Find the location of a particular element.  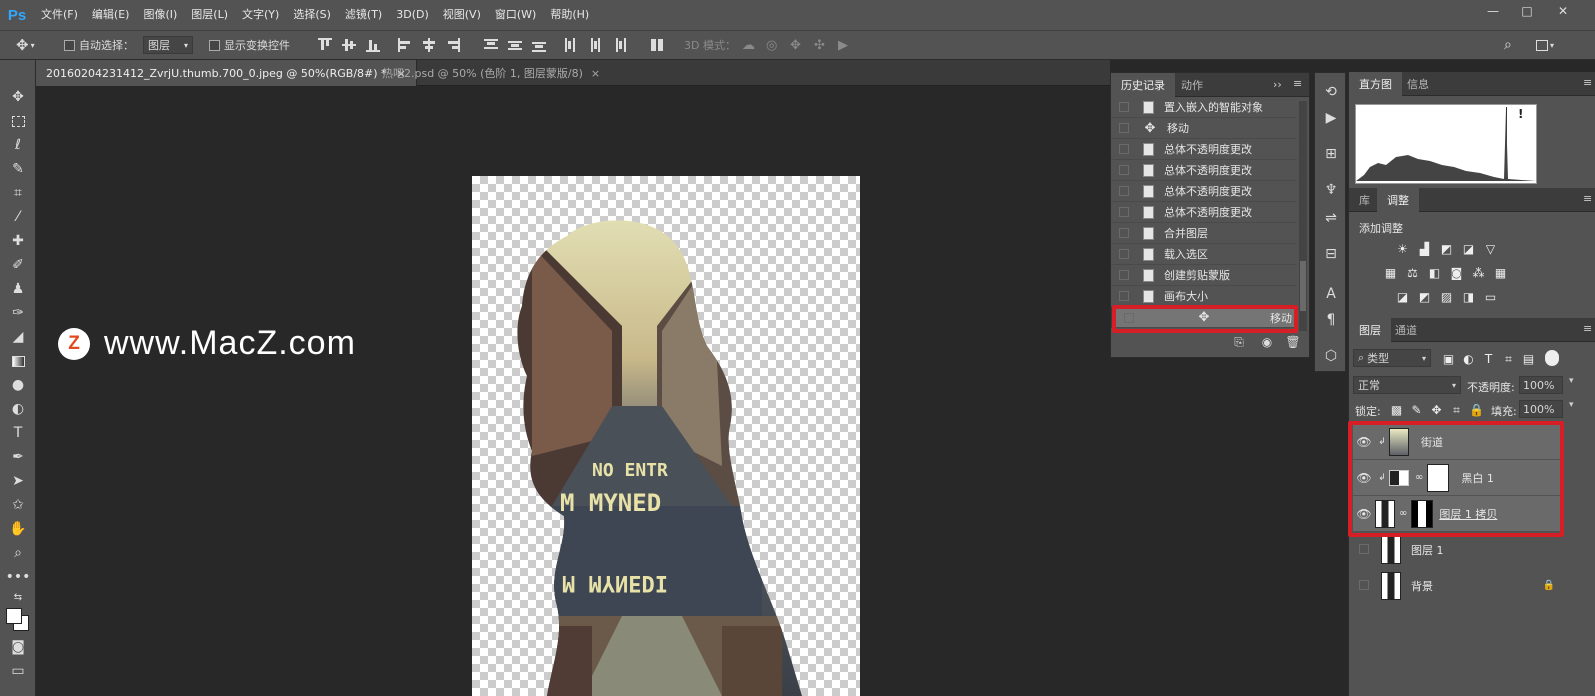

brush-tool-icon: ✐ is located at coordinates (18, 265).